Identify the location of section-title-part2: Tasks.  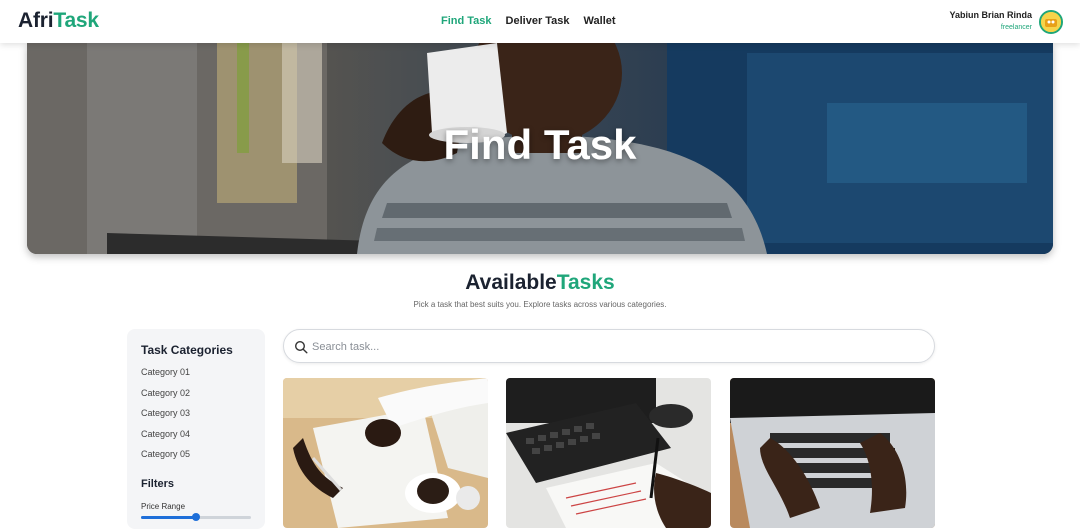
(585, 282).